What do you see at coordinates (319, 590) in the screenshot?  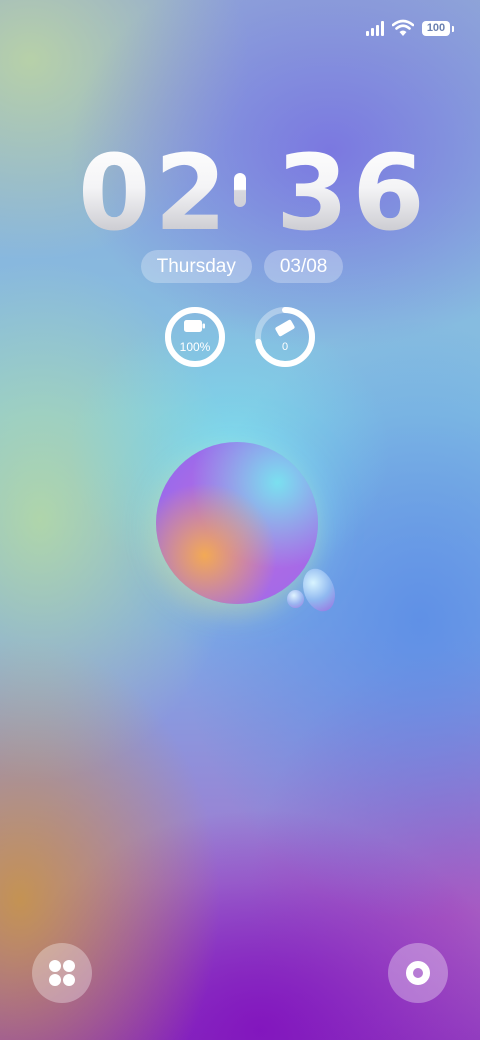 I see `wallpaper-bubble-small` at bounding box center [319, 590].